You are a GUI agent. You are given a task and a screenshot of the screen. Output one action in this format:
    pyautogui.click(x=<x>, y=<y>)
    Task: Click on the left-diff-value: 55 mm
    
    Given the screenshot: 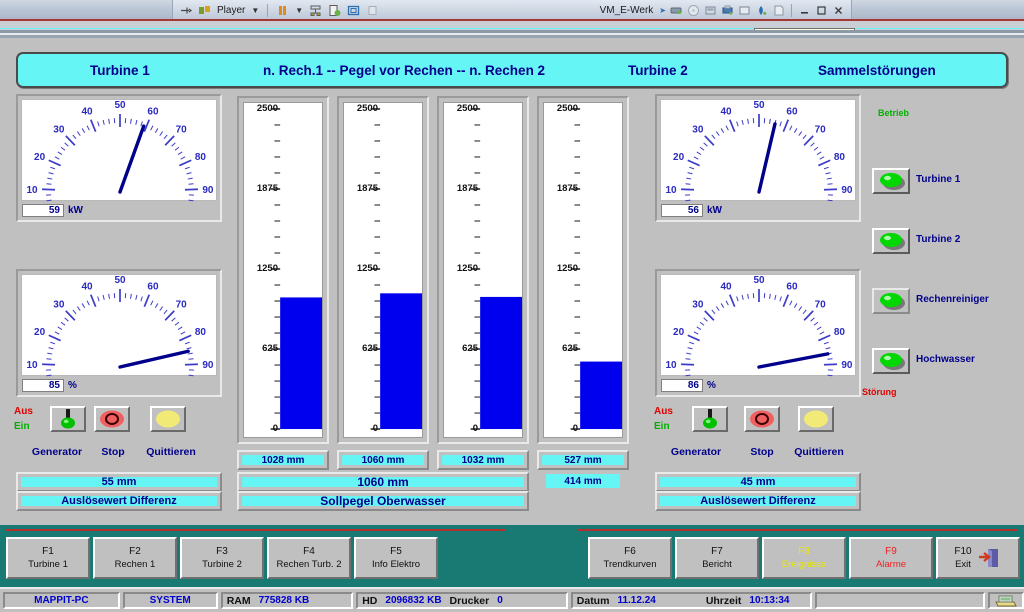 What is the action you would take?
    pyautogui.click(x=119, y=482)
    